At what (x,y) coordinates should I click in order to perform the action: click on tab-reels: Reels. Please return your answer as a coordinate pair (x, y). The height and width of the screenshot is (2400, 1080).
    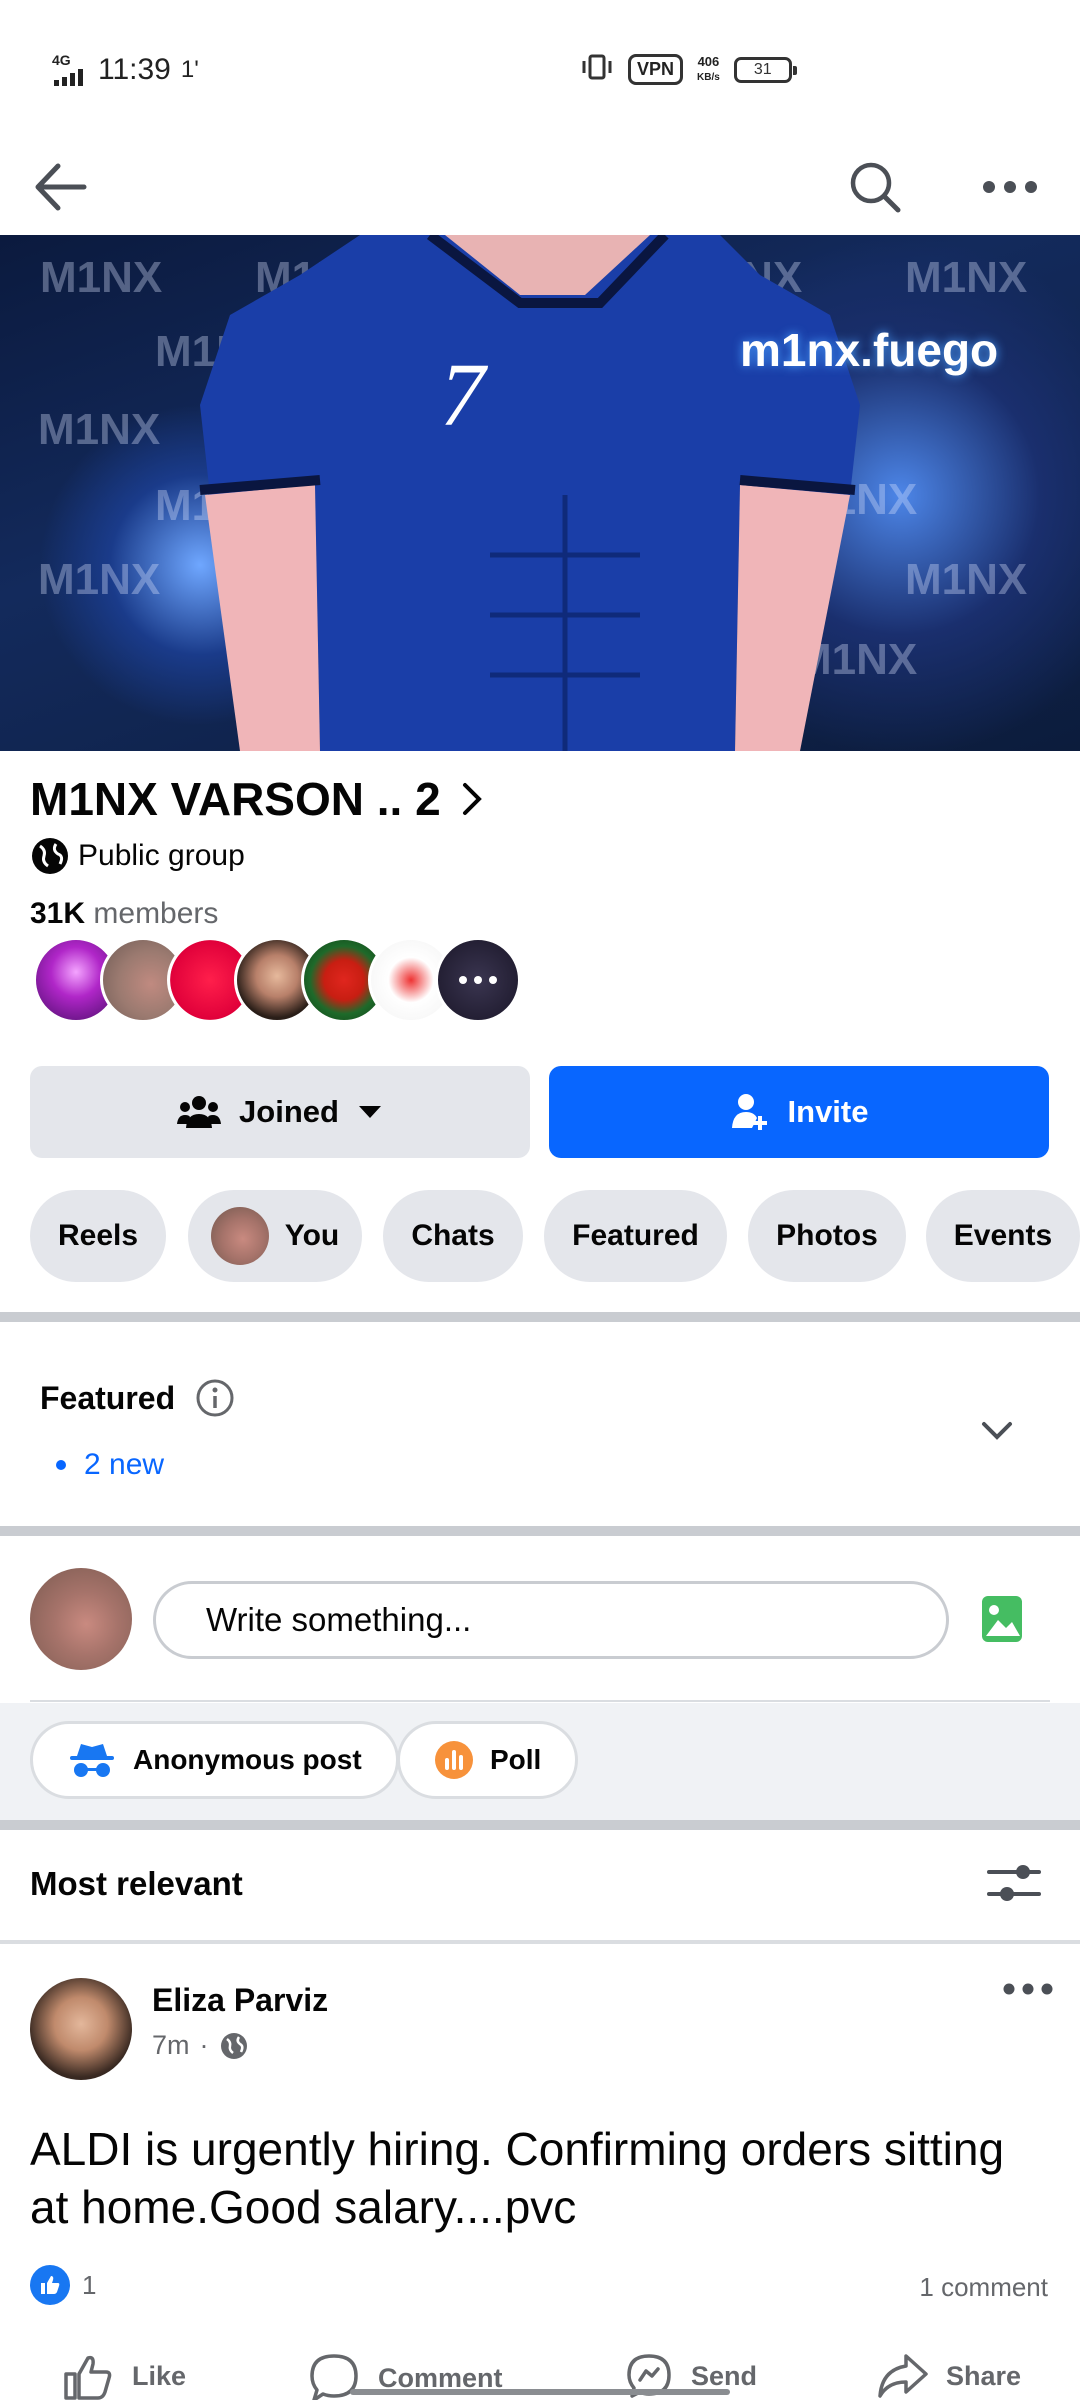
    Looking at the image, I should click on (98, 1236).